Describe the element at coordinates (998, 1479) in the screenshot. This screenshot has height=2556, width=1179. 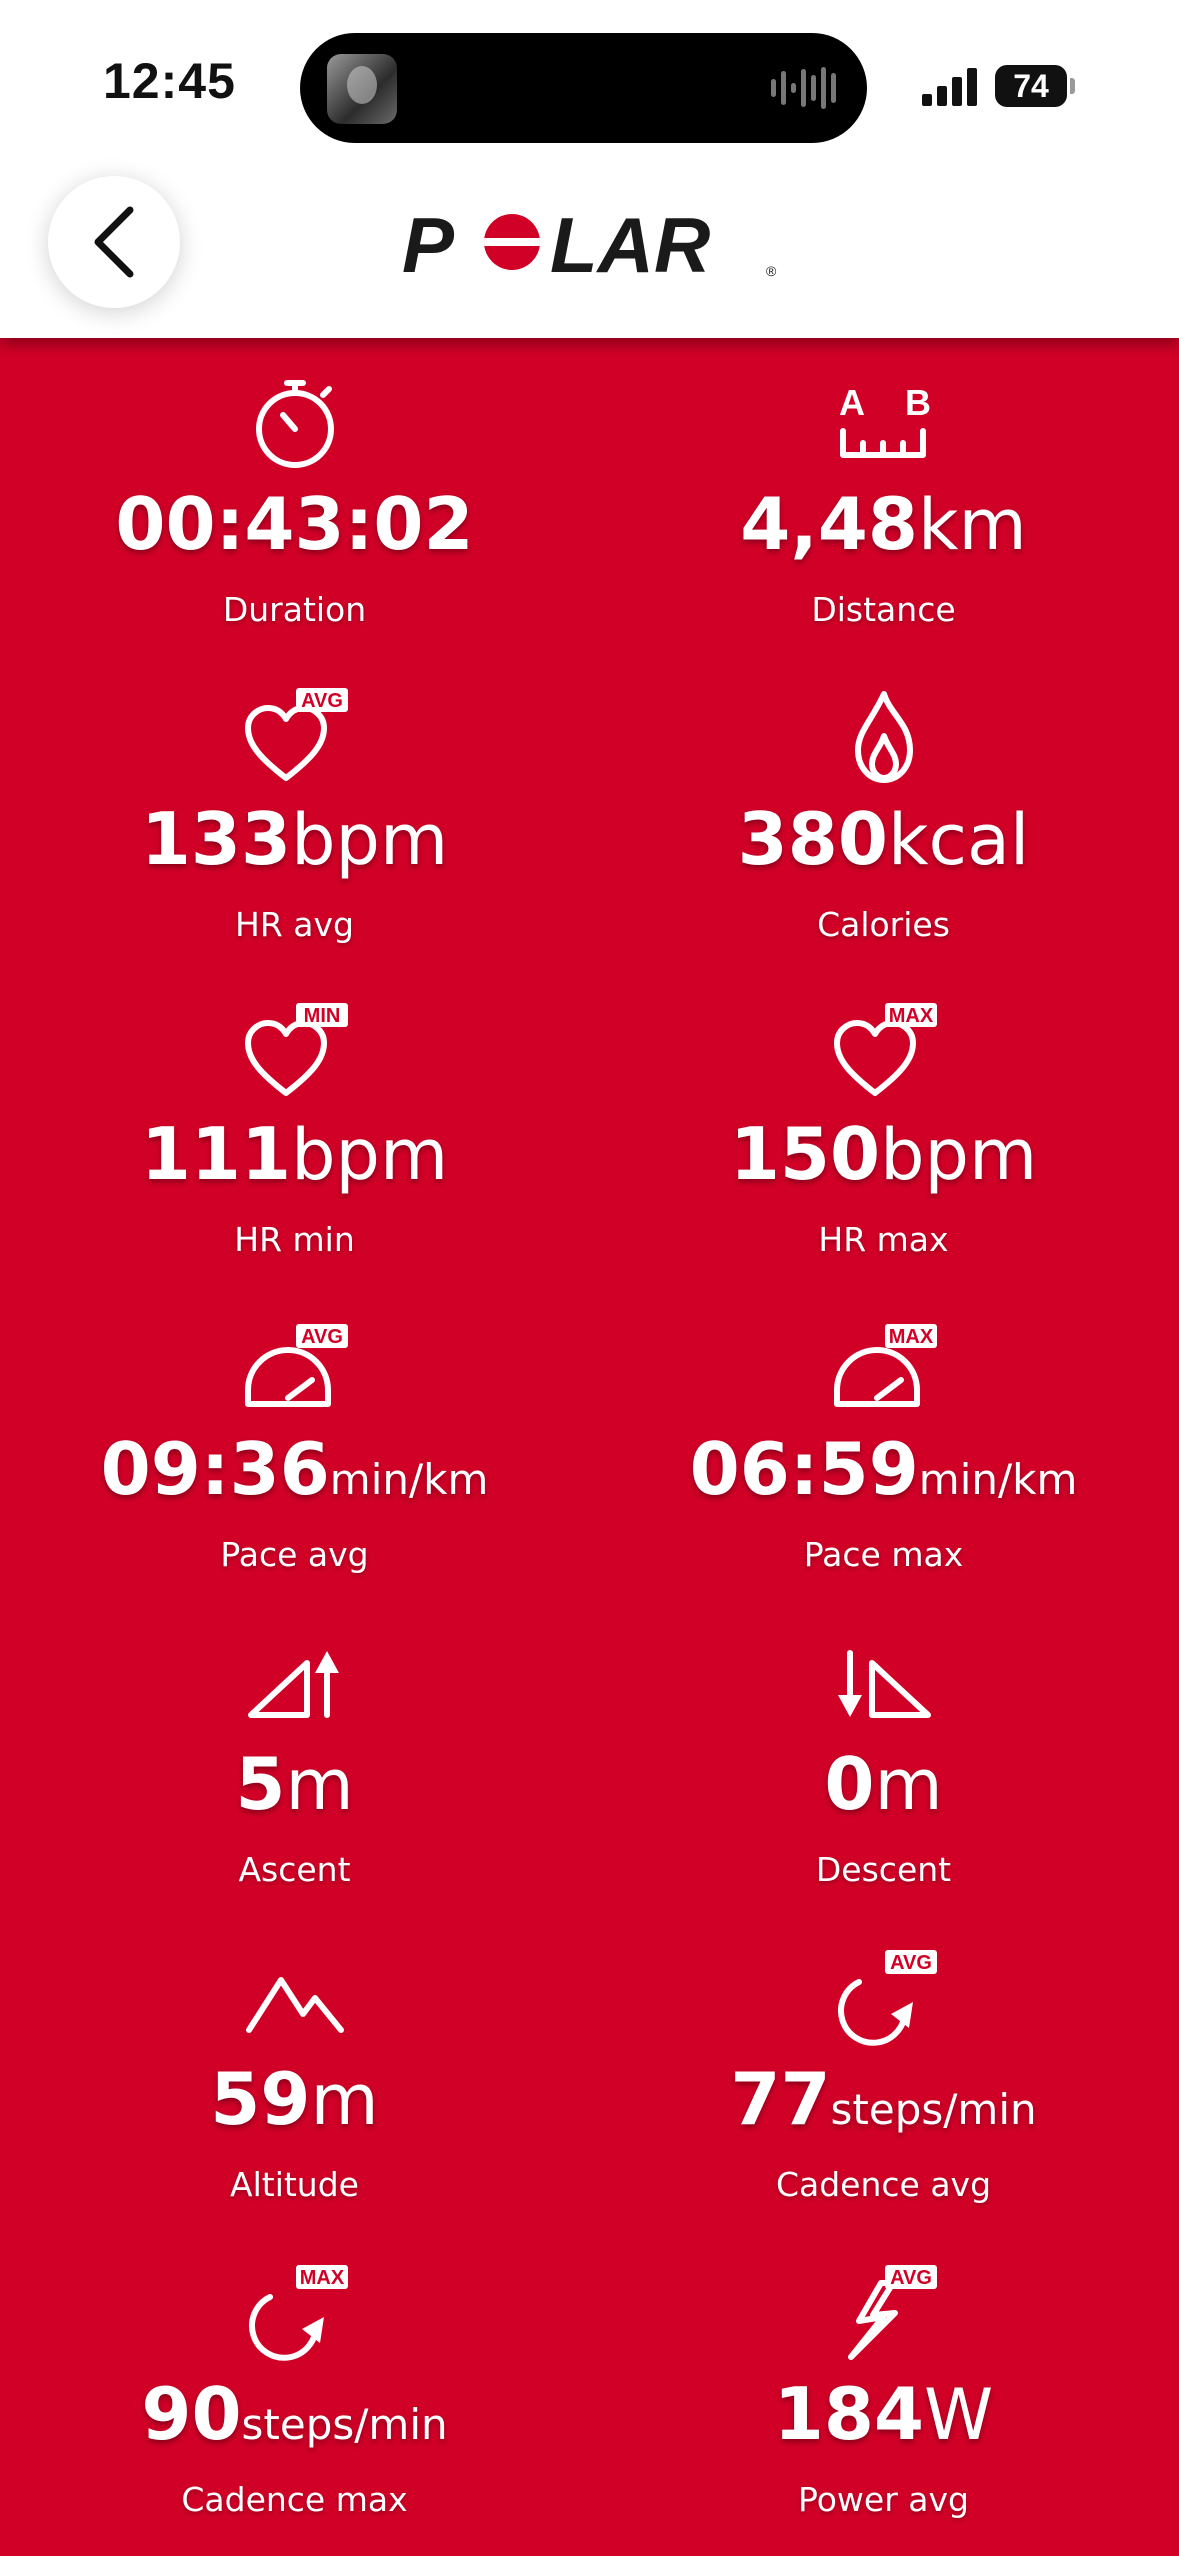
I see `metric-unit: min/km` at that location.